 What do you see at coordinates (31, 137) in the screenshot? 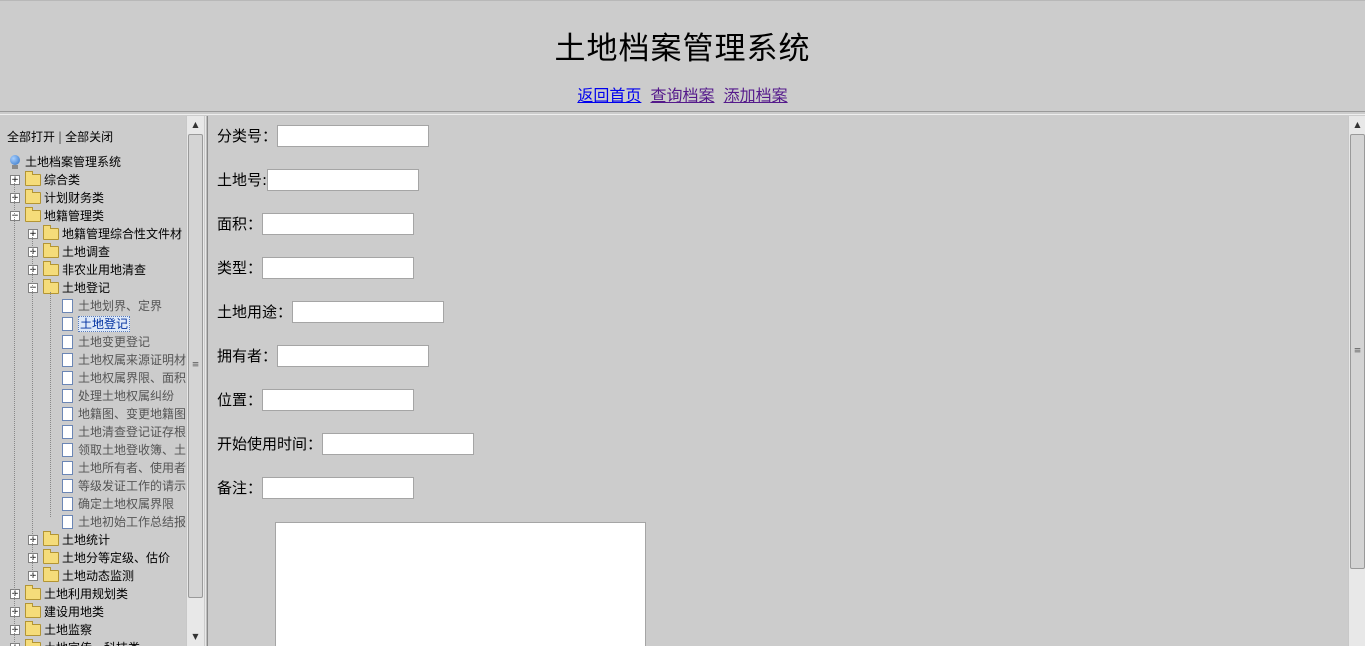
I see `expand-all-link: 全部打开` at bounding box center [31, 137].